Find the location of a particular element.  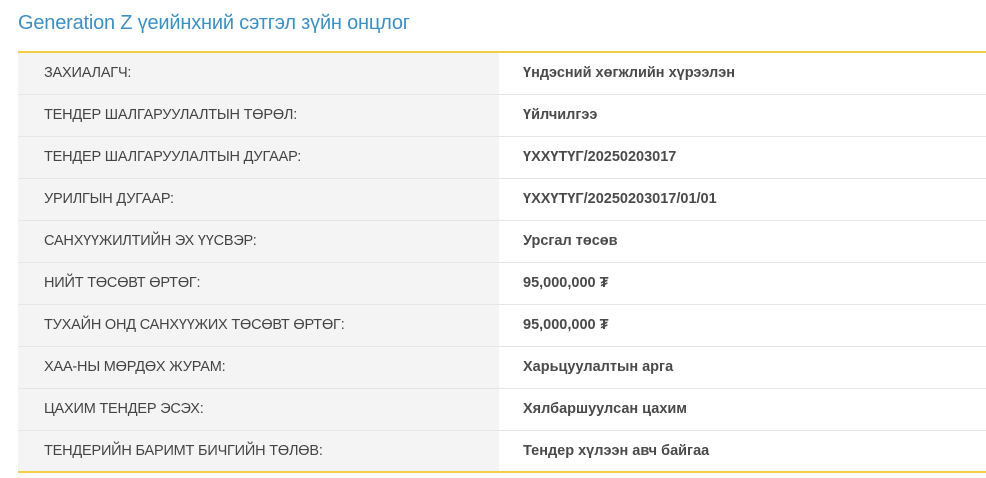

table-row: ХАА-НЫ МӨРДӨХ ЖУРАМ: Харьцуулалтын арга is located at coordinates (502, 366).